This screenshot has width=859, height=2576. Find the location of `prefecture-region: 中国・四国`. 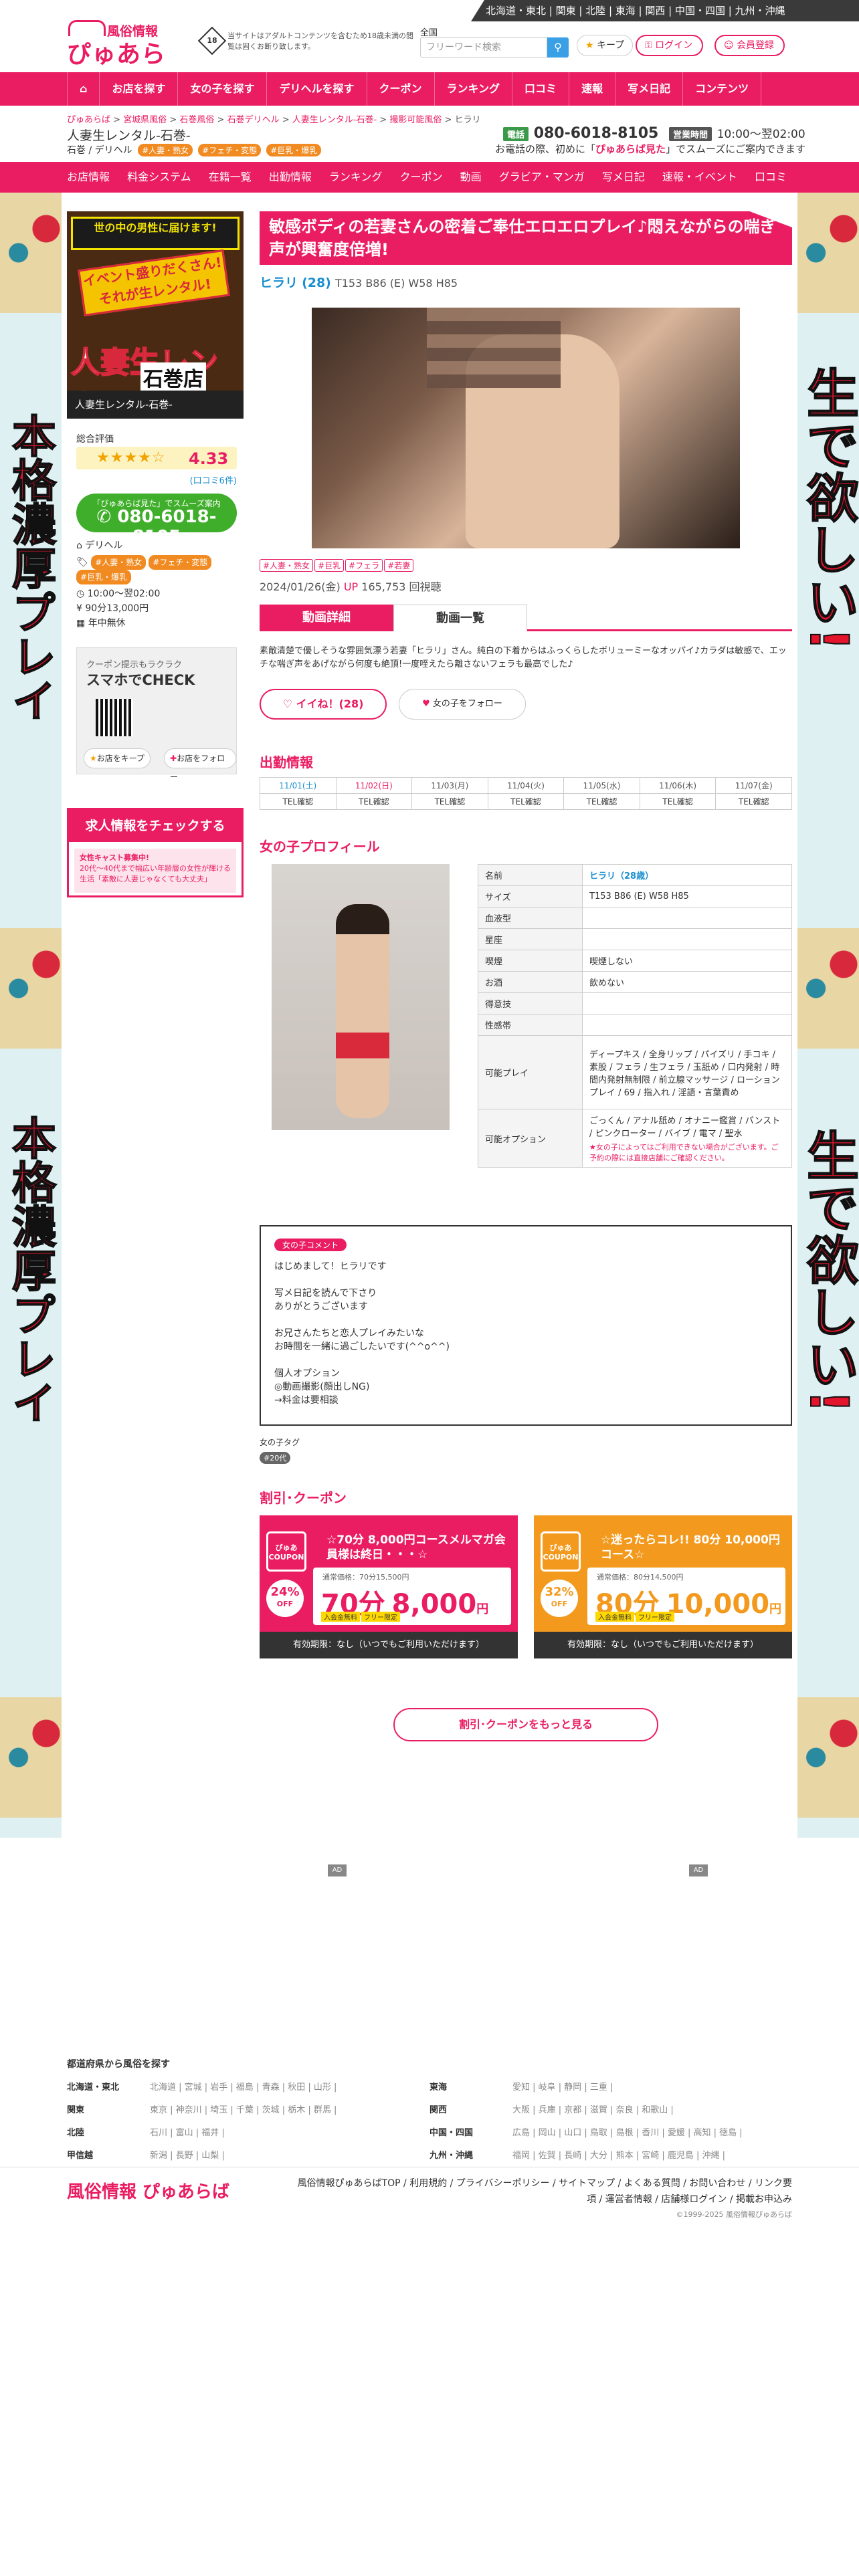

prefecture-region: 中国・四国 is located at coordinates (451, 2133).